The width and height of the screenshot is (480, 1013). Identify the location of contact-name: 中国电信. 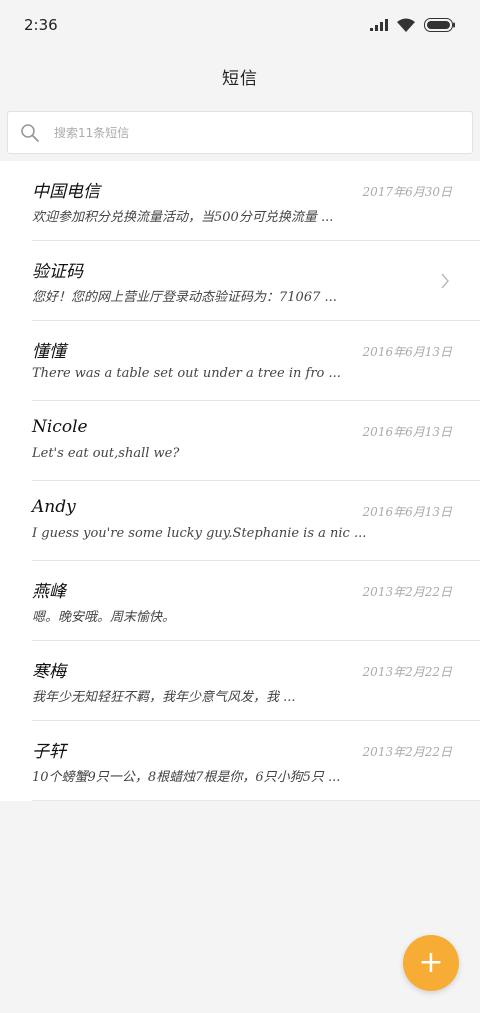
(66, 192).